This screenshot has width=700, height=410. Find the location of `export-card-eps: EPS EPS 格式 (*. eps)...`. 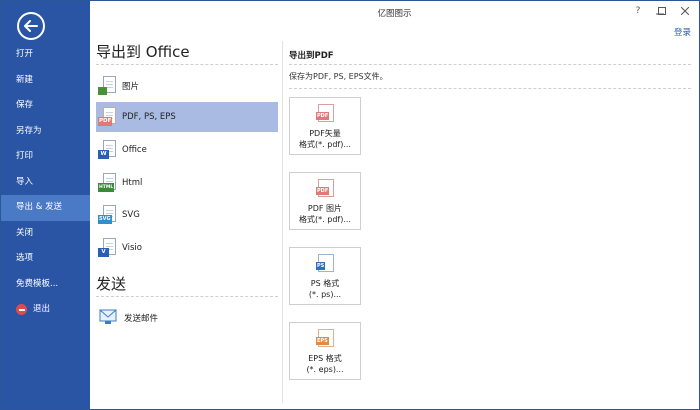

export-card-eps: EPS EPS 格式 (*. eps)... is located at coordinates (325, 351).